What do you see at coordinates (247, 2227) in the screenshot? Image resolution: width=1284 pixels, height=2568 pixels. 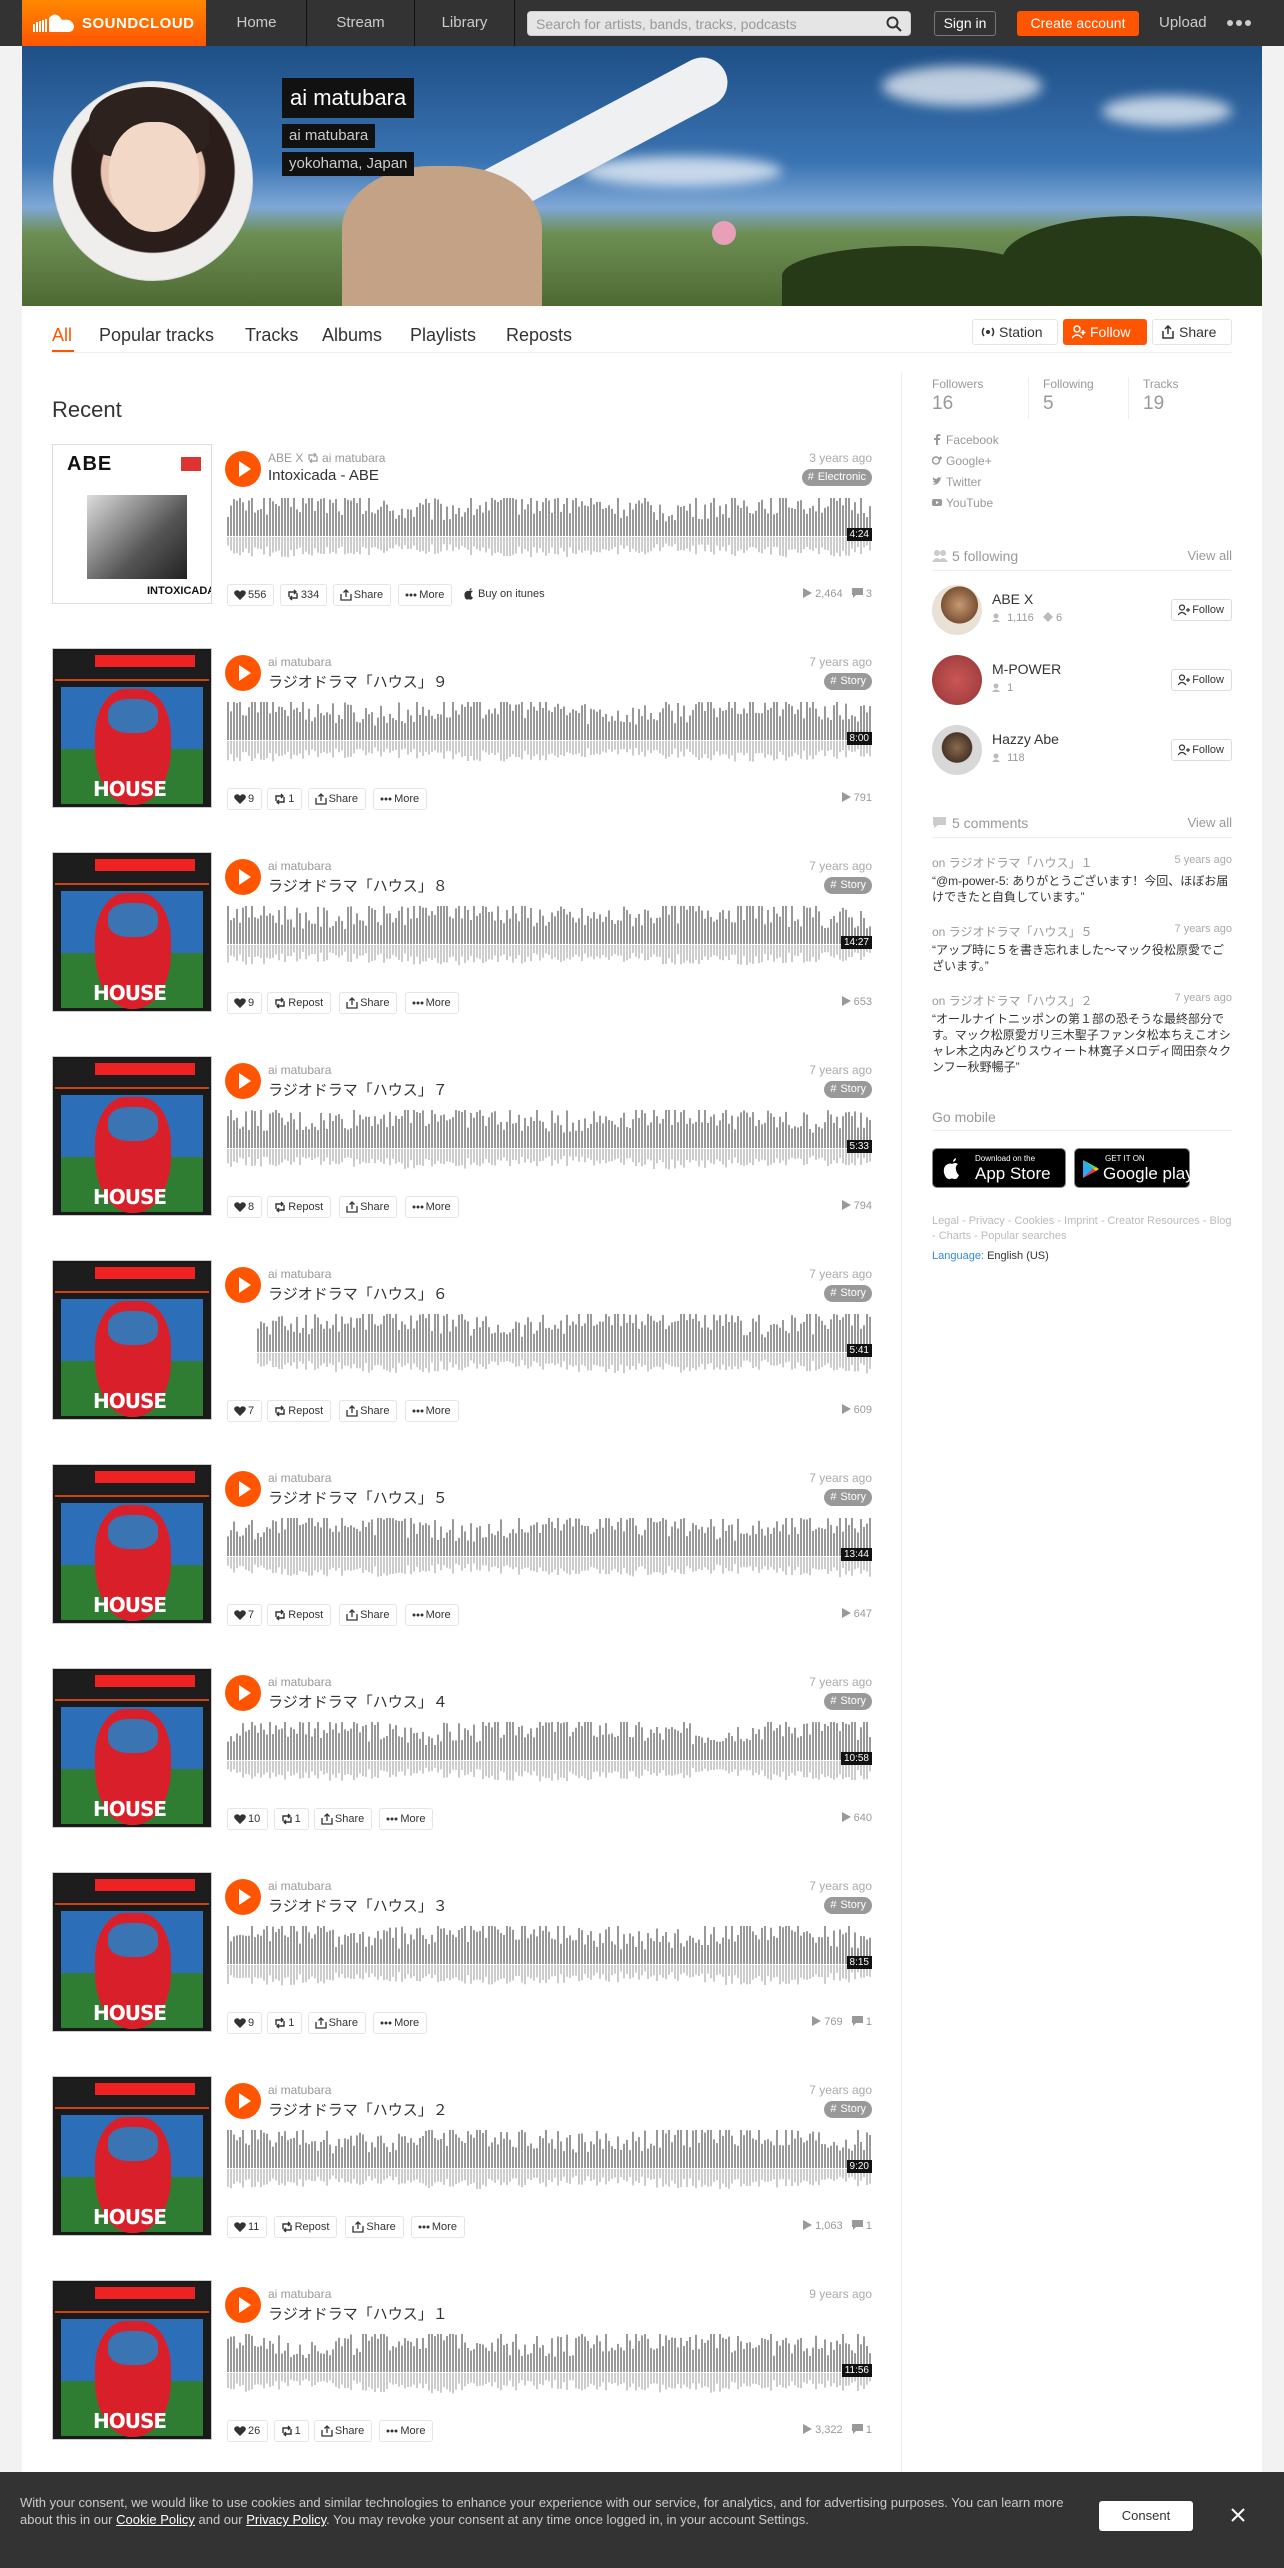 I see `like-button: 11` at bounding box center [247, 2227].